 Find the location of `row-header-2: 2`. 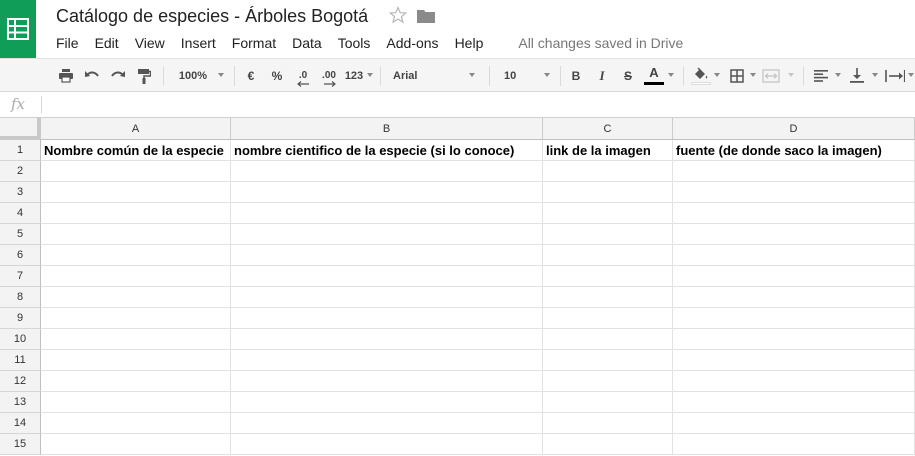

row-header-2: 2 is located at coordinates (20, 171).